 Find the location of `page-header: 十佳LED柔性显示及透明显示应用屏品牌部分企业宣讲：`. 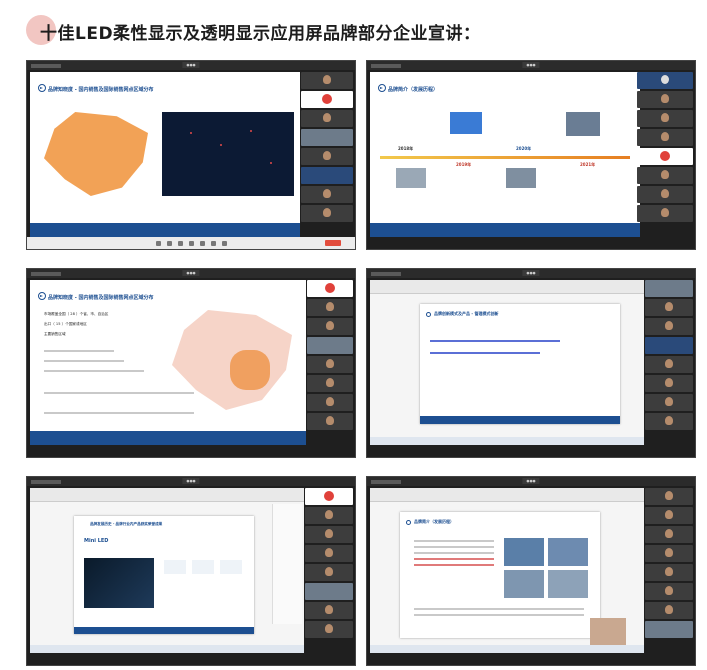

page-header: 十佳LED柔性显示及透明显示应用屏品牌部分企业宣讲： is located at coordinates (253, 31).